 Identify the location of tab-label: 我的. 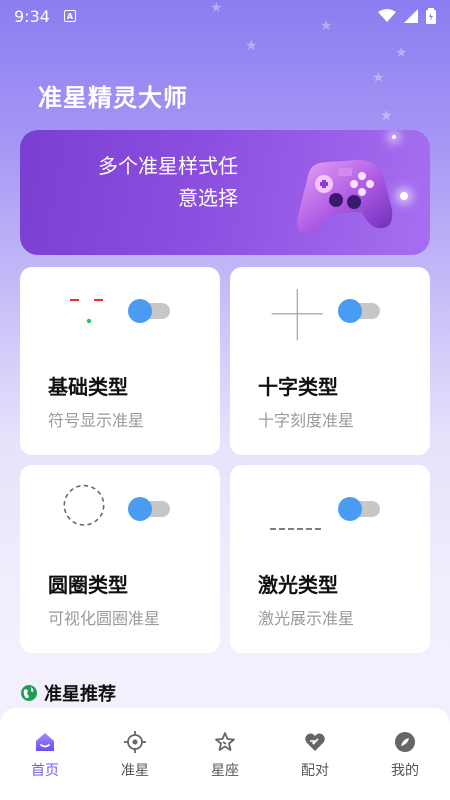
(405, 771).